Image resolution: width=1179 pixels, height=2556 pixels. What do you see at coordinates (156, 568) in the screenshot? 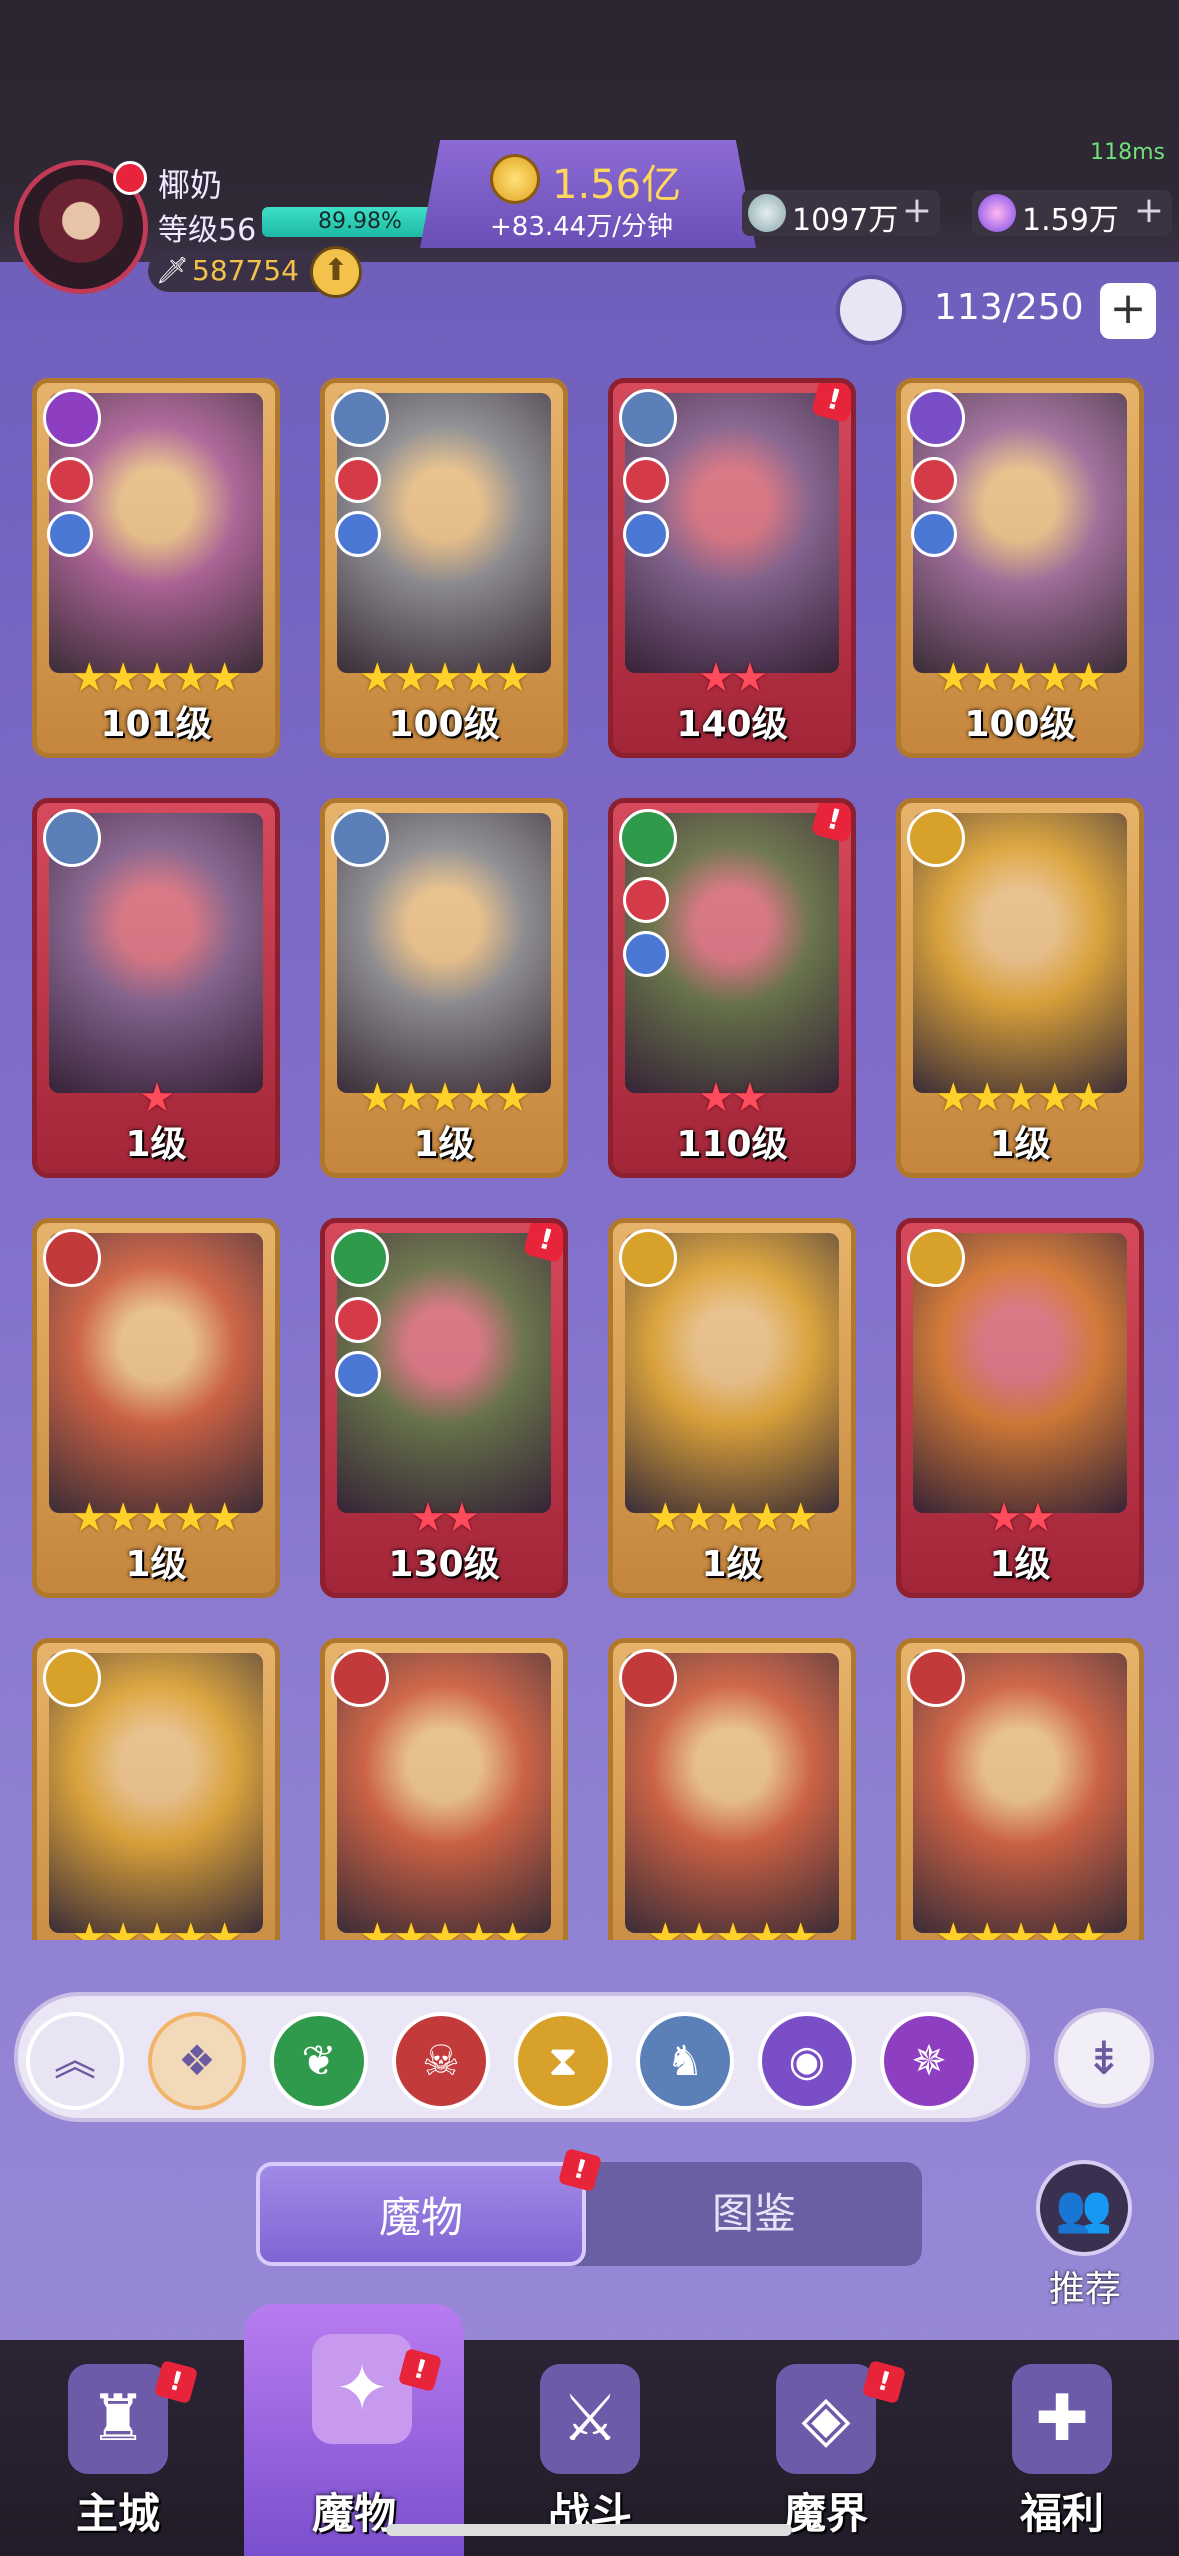
I see `monster-card: ★★★★★ 101级` at bounding box center [156, 568].